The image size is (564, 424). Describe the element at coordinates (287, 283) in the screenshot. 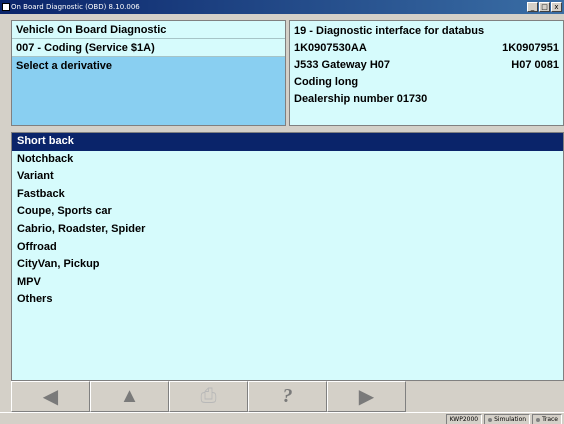

I see `list-item: MPV` at that location.